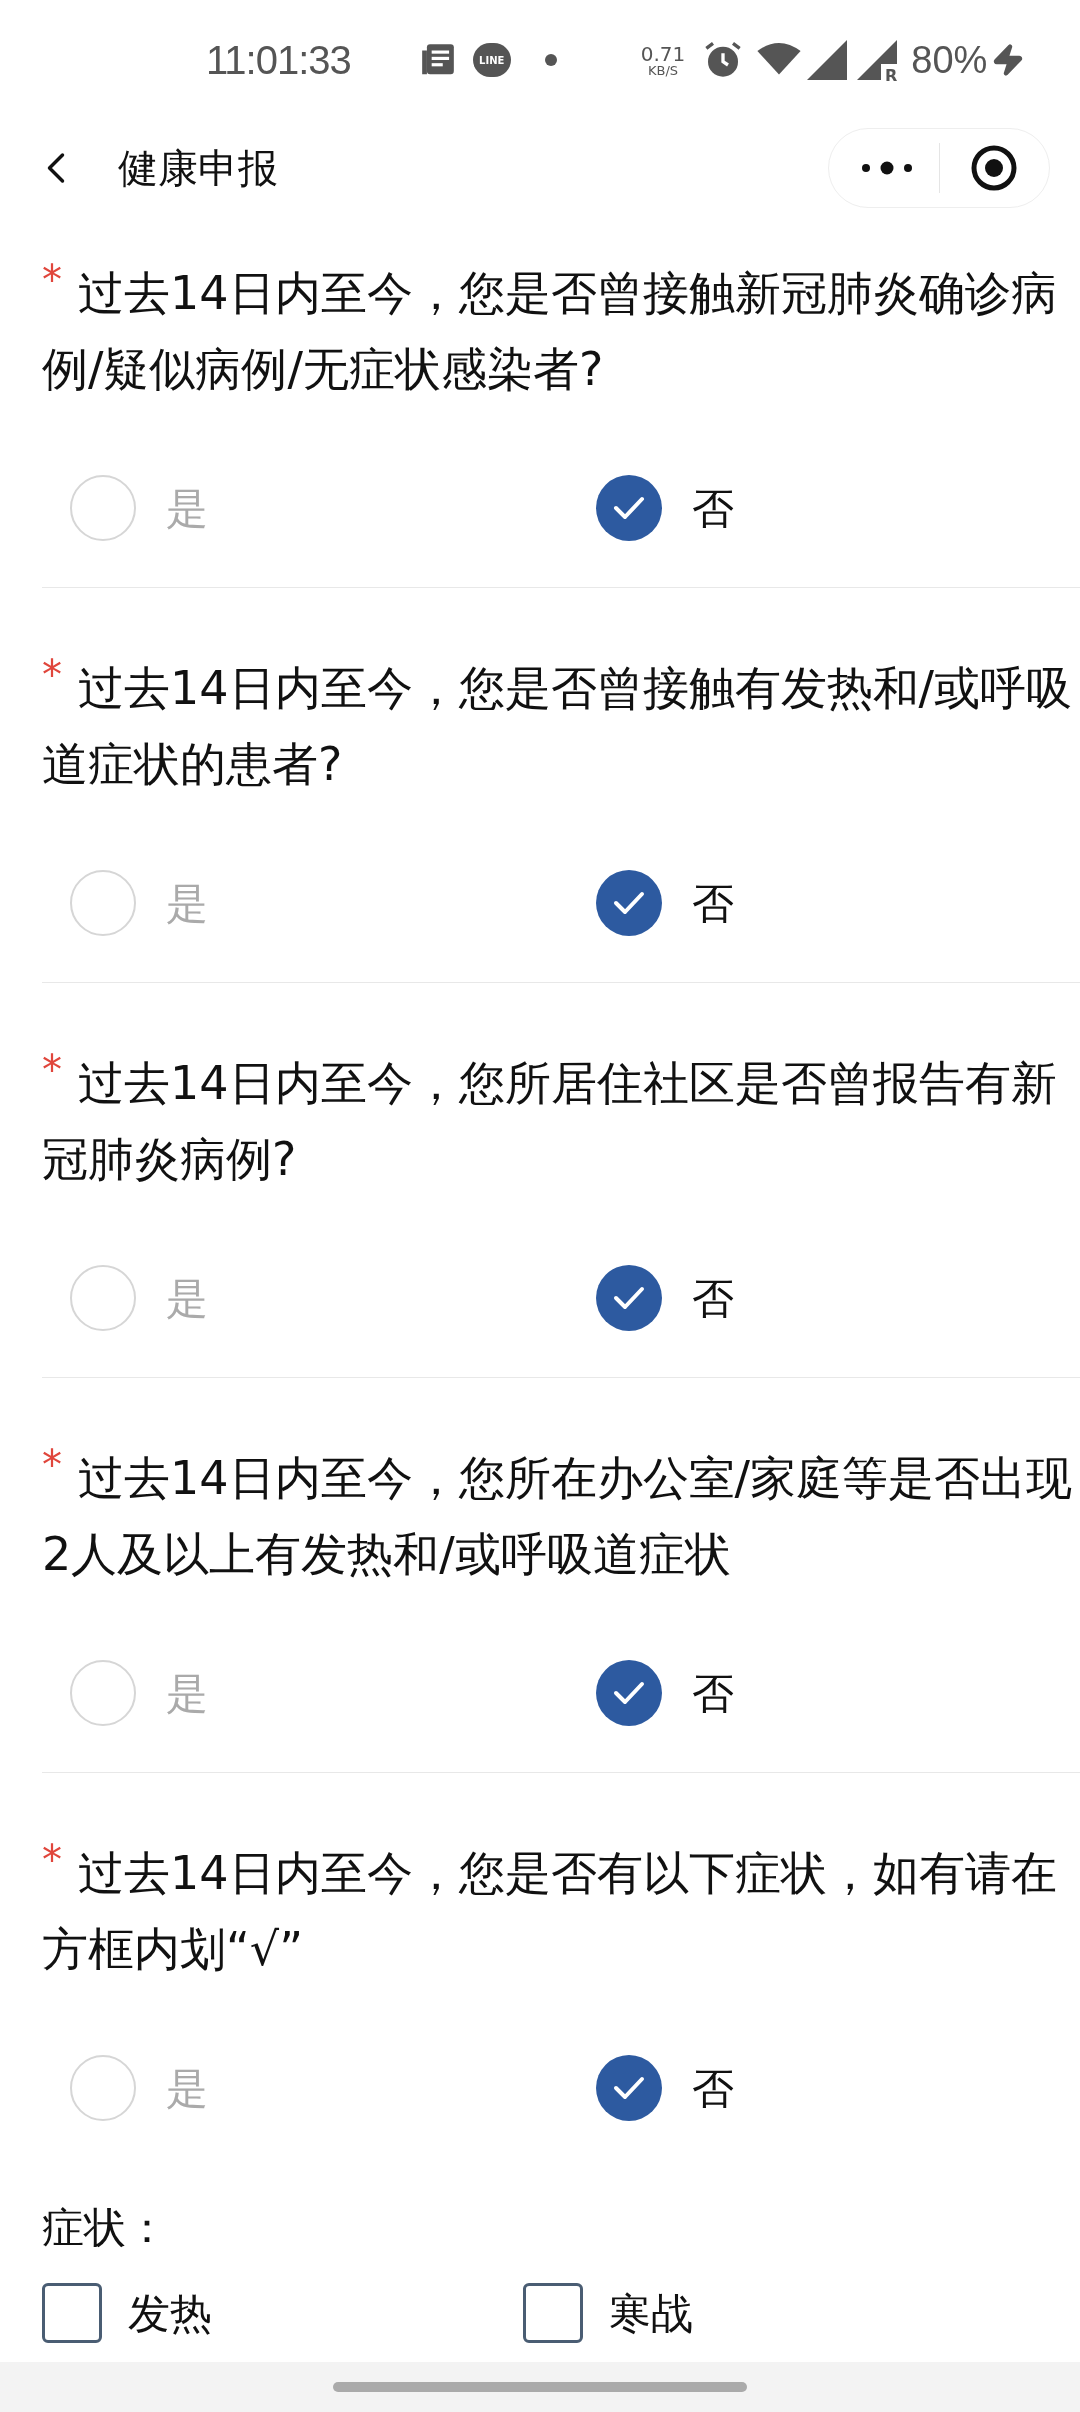  What do you see at coordinates (663, 70) in the screenshot?
I see `speed-unit: KB/S` at bounding box center [663, 70].